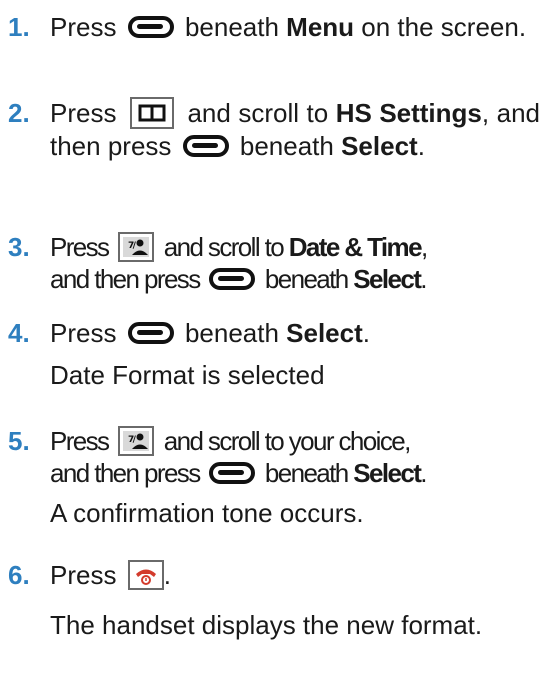  What do you see at coordinates (19, 27) in the screenshot?
I see `step-number: 1.` at bounding box center [19, 27].